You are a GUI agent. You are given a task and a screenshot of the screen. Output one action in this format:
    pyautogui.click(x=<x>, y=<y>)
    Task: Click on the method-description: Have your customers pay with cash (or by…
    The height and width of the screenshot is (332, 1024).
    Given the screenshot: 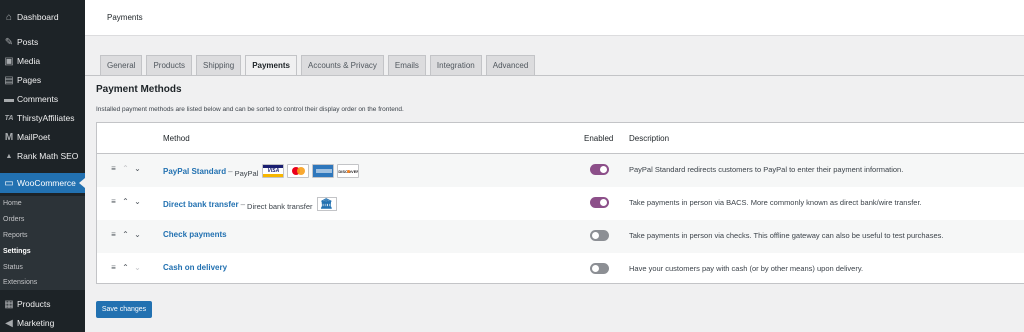 What is the action you would take?
    pyautogui.click(x=746, y=268)
    